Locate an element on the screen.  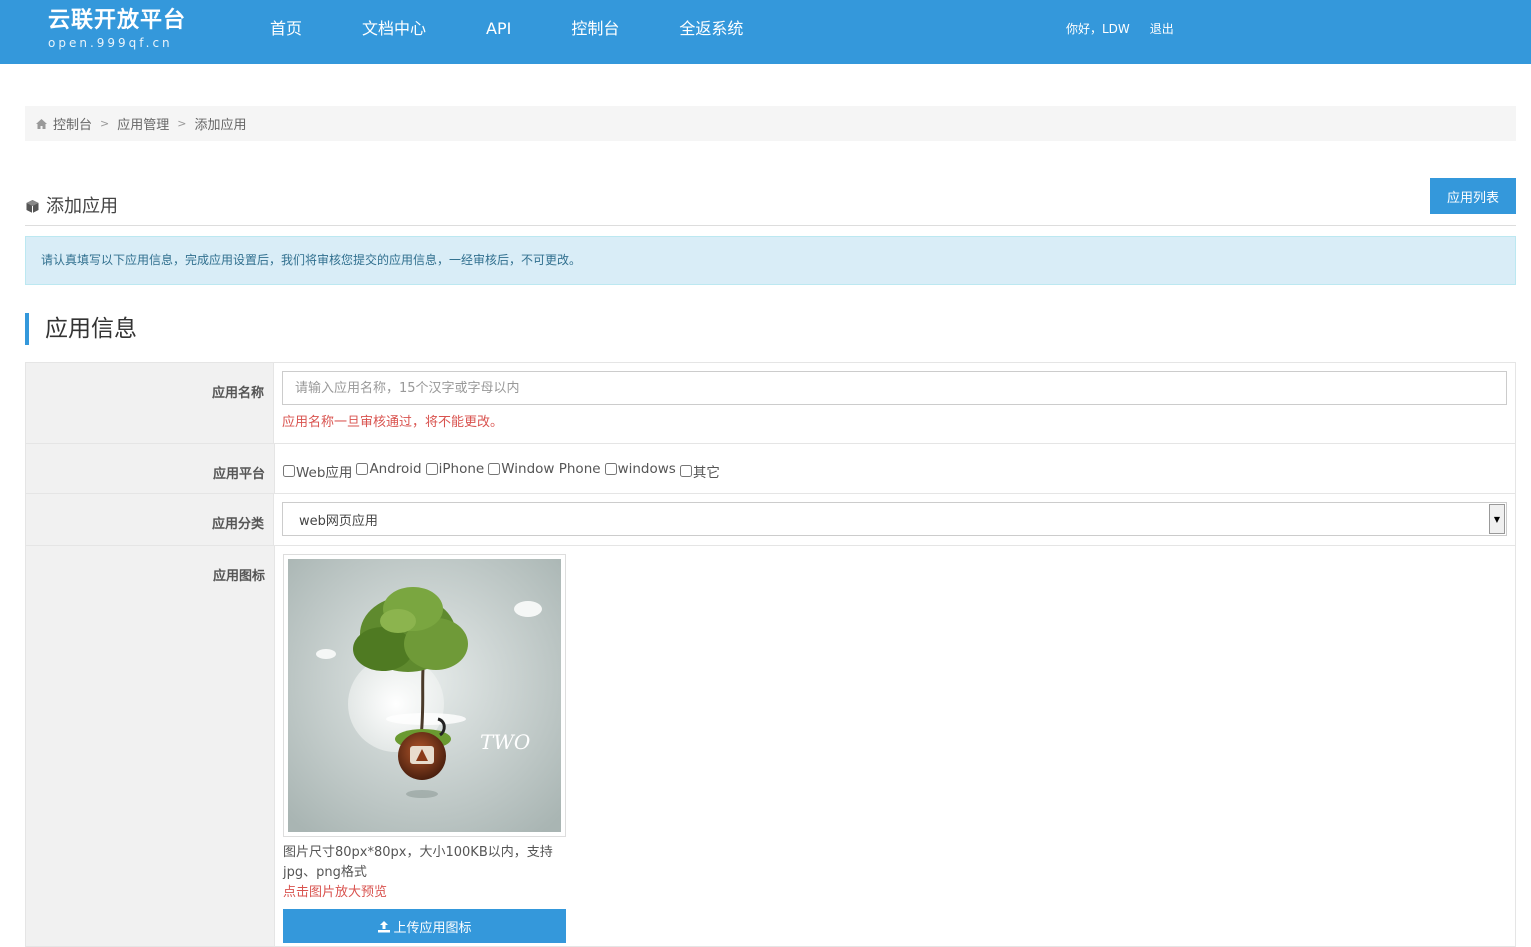
app-icon-image: TWO is located at coordinates (424, 695).